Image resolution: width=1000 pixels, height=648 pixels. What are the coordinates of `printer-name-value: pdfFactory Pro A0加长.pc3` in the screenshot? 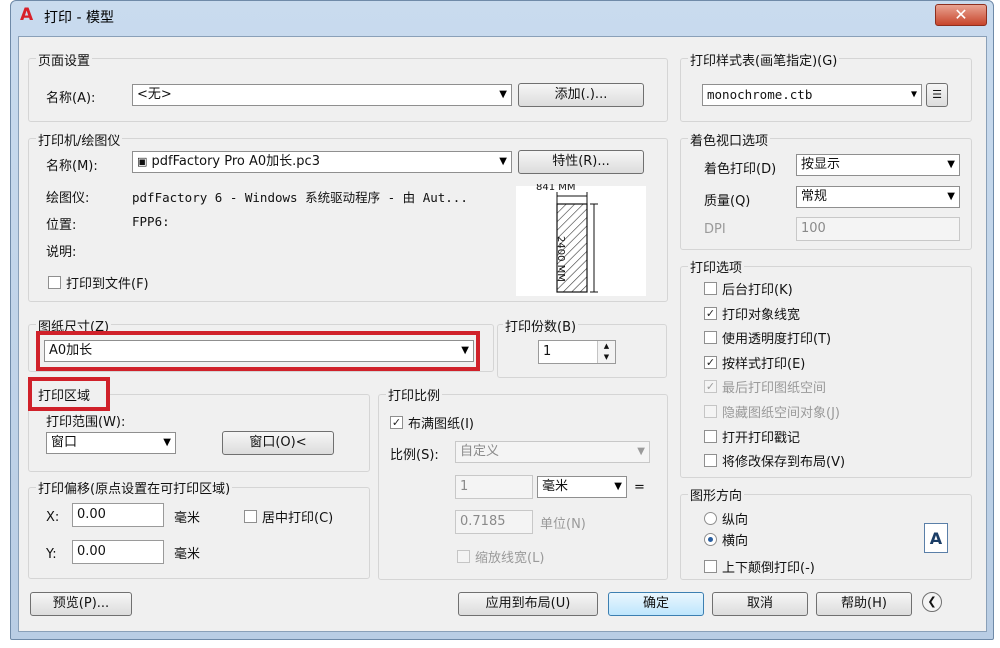 It's located at (235, 161).